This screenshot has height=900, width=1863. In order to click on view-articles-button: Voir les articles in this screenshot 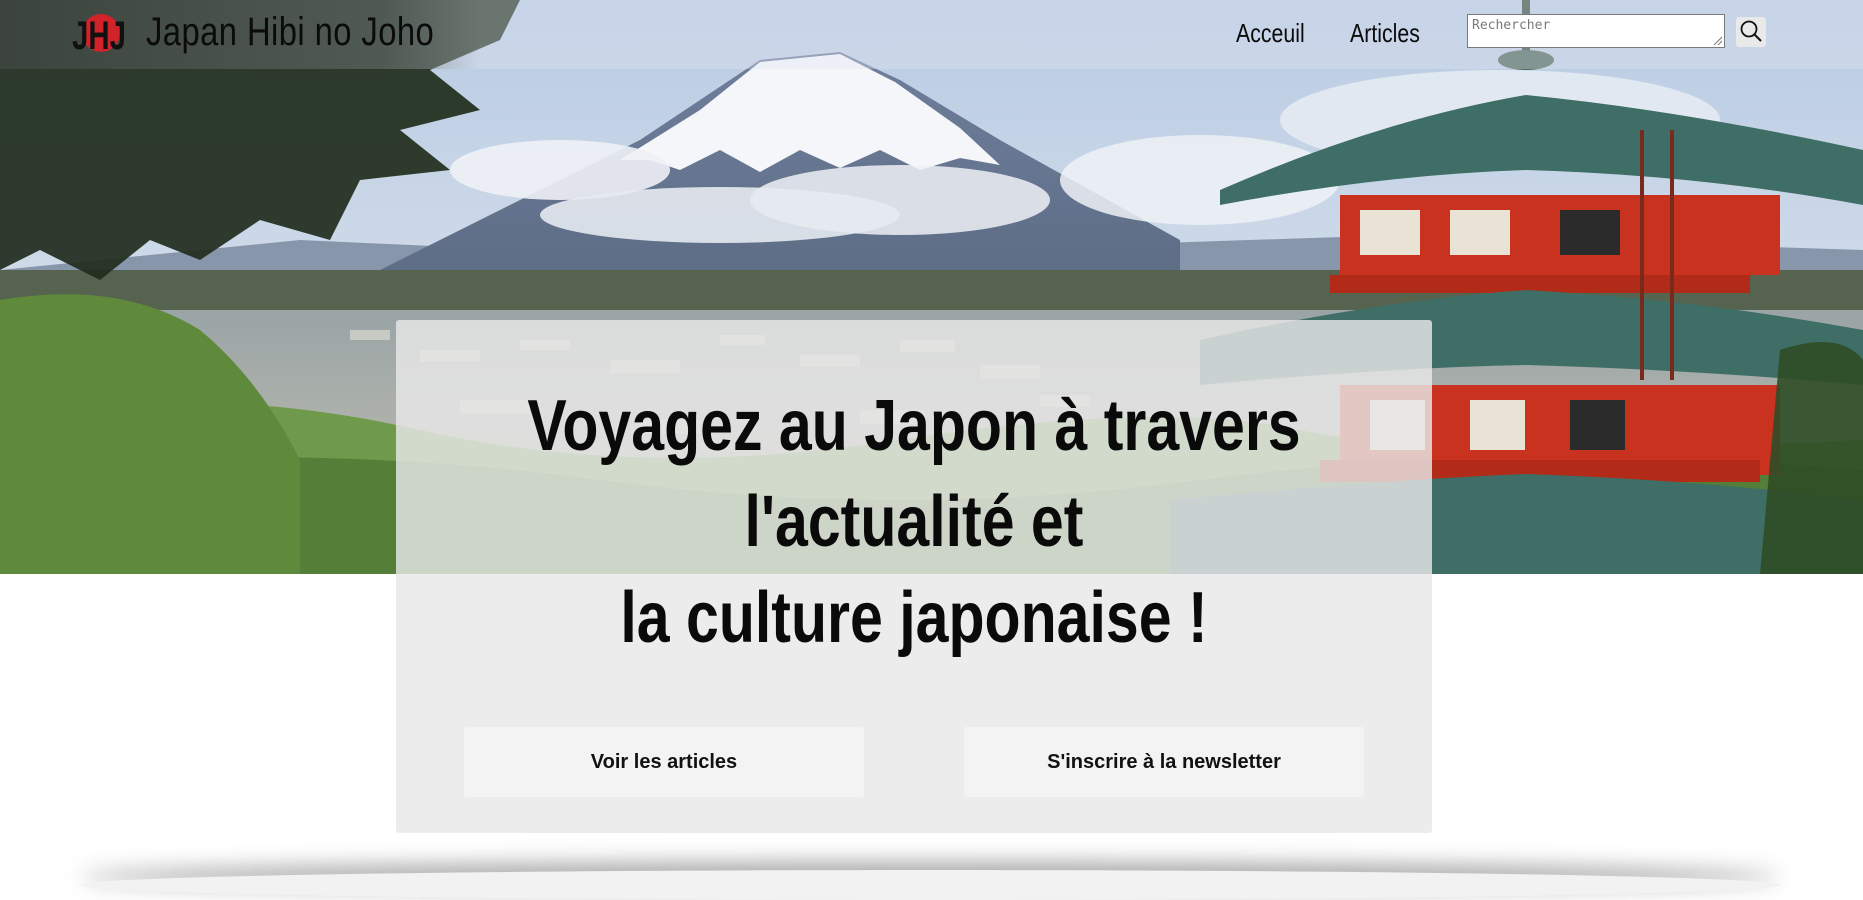, I will do `click(664, 762)`.